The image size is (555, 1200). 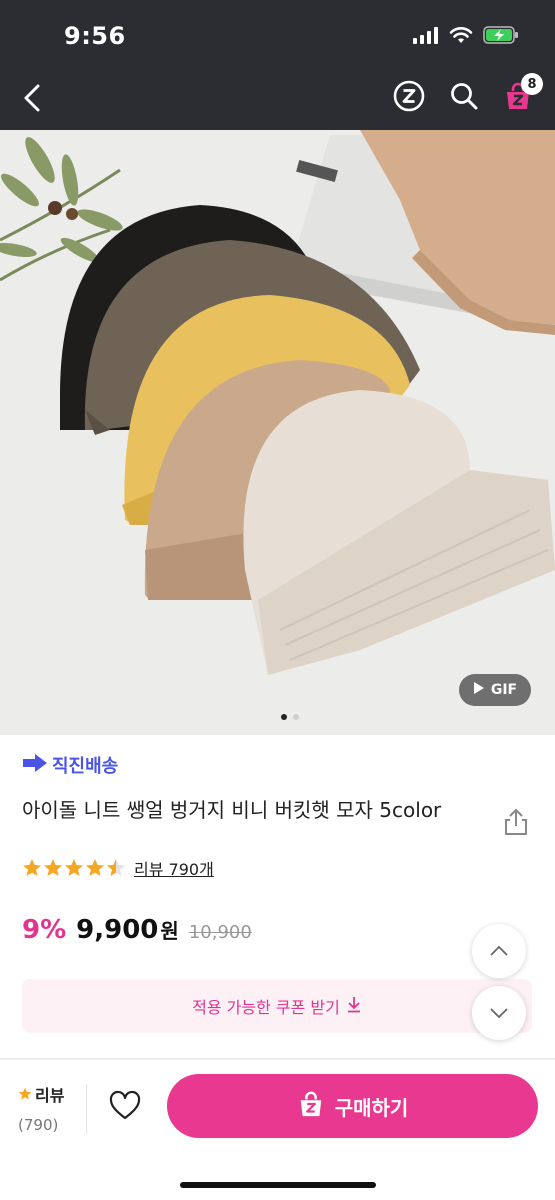 What do you see at coordinates (38, 1125) in the screenshot?
I see `bottom-review-count: (790)` at bounding box center [38, 1125].